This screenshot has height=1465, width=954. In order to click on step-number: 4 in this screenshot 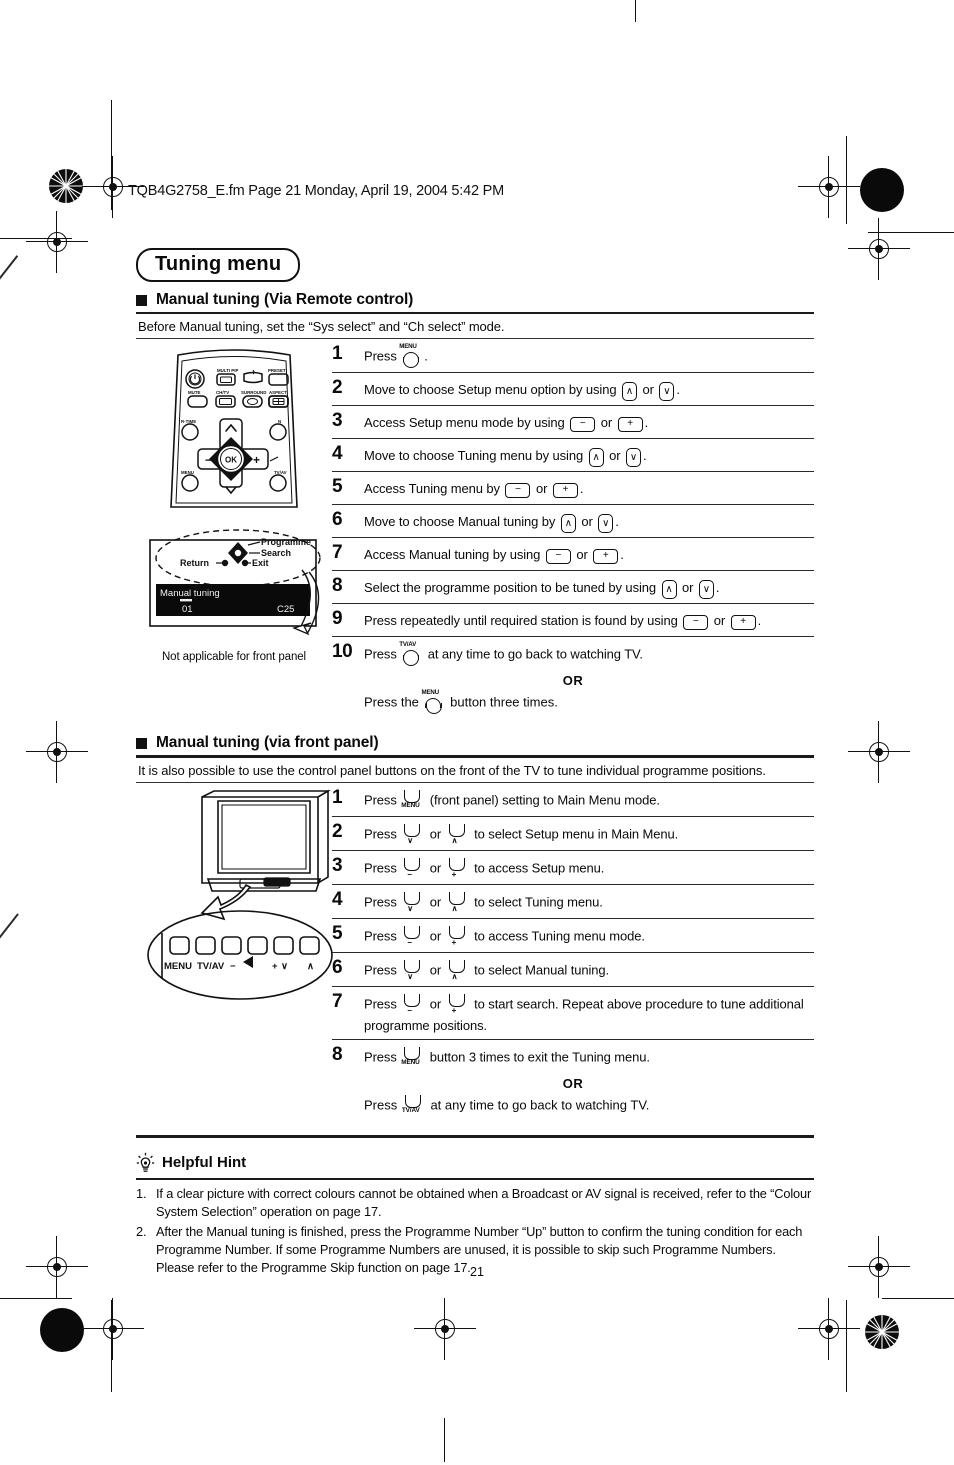, I will do `click(337, 454)`.